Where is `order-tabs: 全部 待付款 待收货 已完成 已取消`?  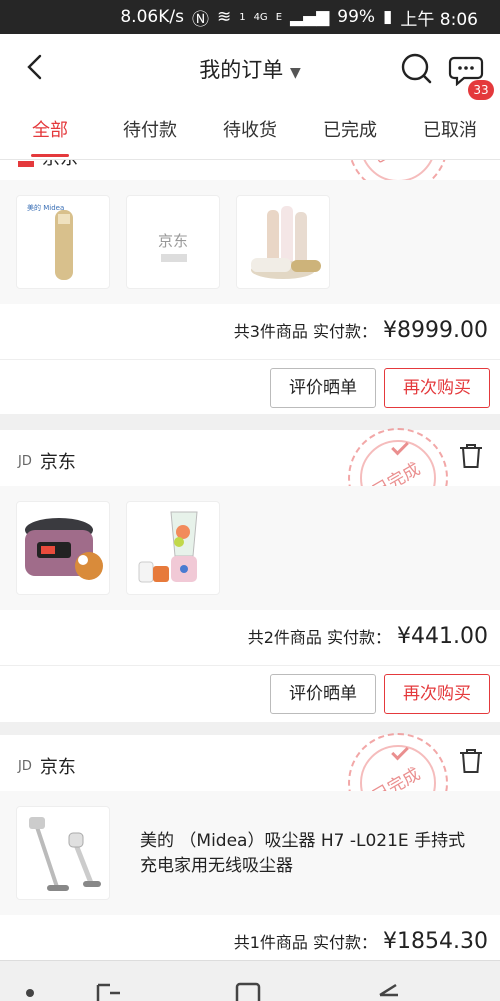 order-tabs: 全部 待付款 待收货 已完成 已取消 is located at coordinates (250, 131).